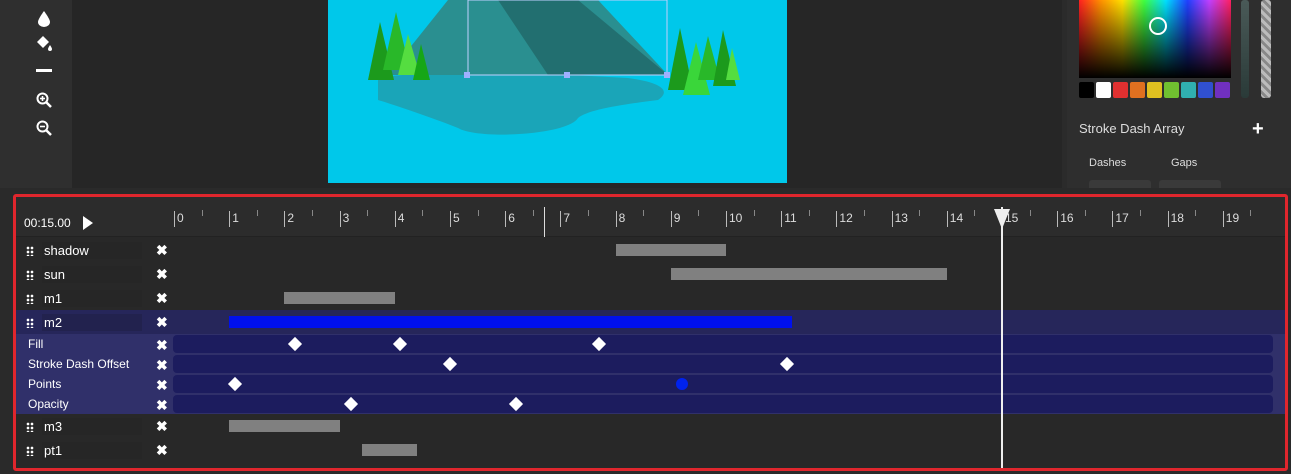 This screenshot has width=1291, height=474. What do you see at coordinates (650, 426) in the screenshot?
I see `layer-row-m3: m3 ✖` at bounding box center [650, 426].